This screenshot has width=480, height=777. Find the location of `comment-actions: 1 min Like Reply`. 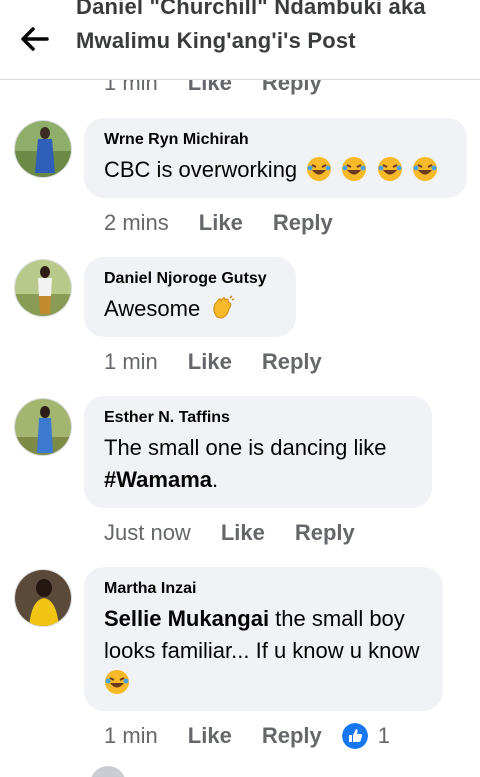

comment-actions: 1 min Like Reply is located at coordinates (228, 362).